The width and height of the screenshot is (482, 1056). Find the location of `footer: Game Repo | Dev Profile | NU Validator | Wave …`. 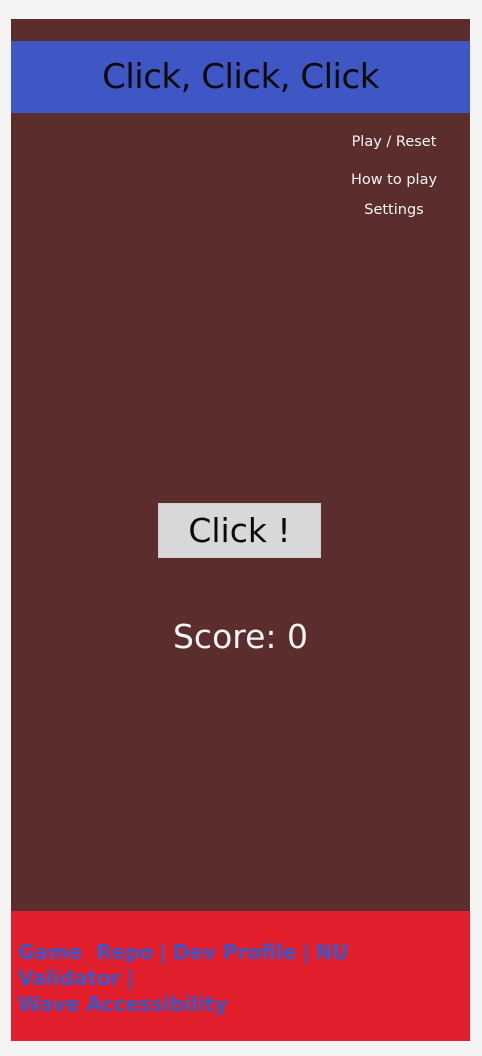

footer: Game Repo | Dev Profile | NU Validator | Wave … is located at coordinates (240, 976).